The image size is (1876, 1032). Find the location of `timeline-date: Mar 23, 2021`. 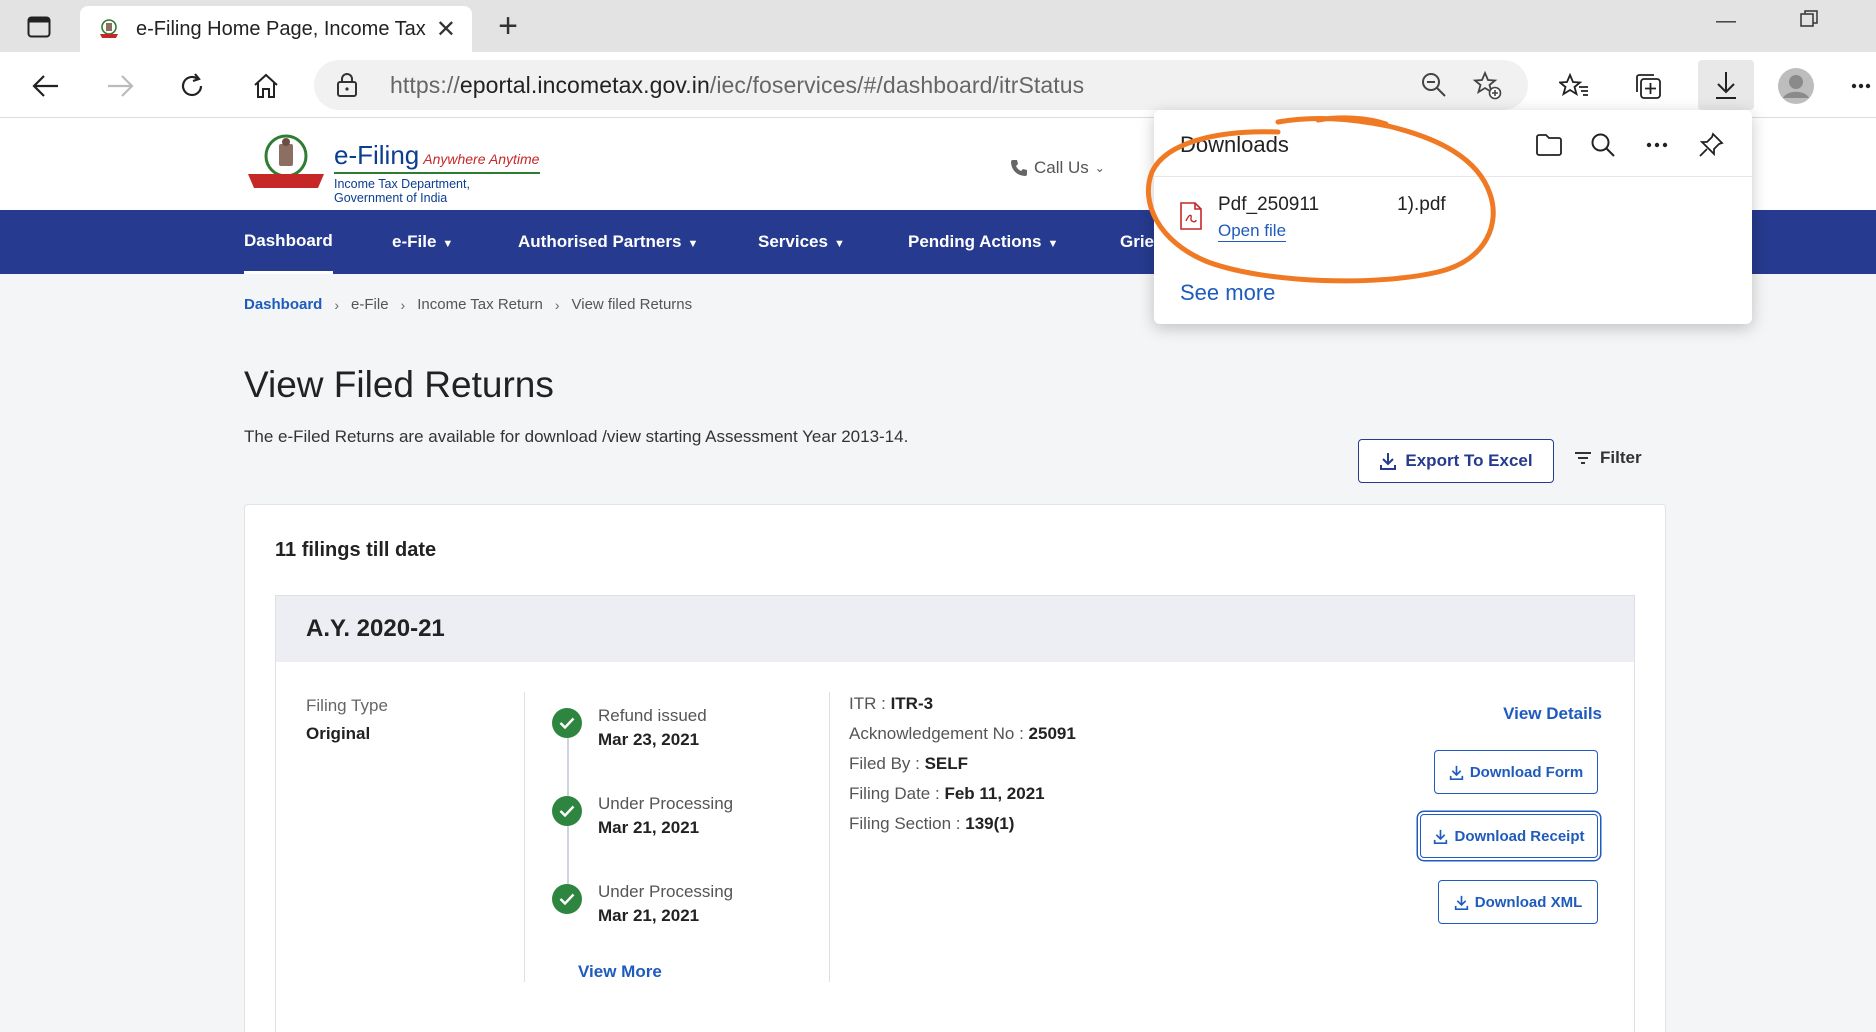

timeline-date: Mar 23, 2021 is located at coordinates (649, 739).